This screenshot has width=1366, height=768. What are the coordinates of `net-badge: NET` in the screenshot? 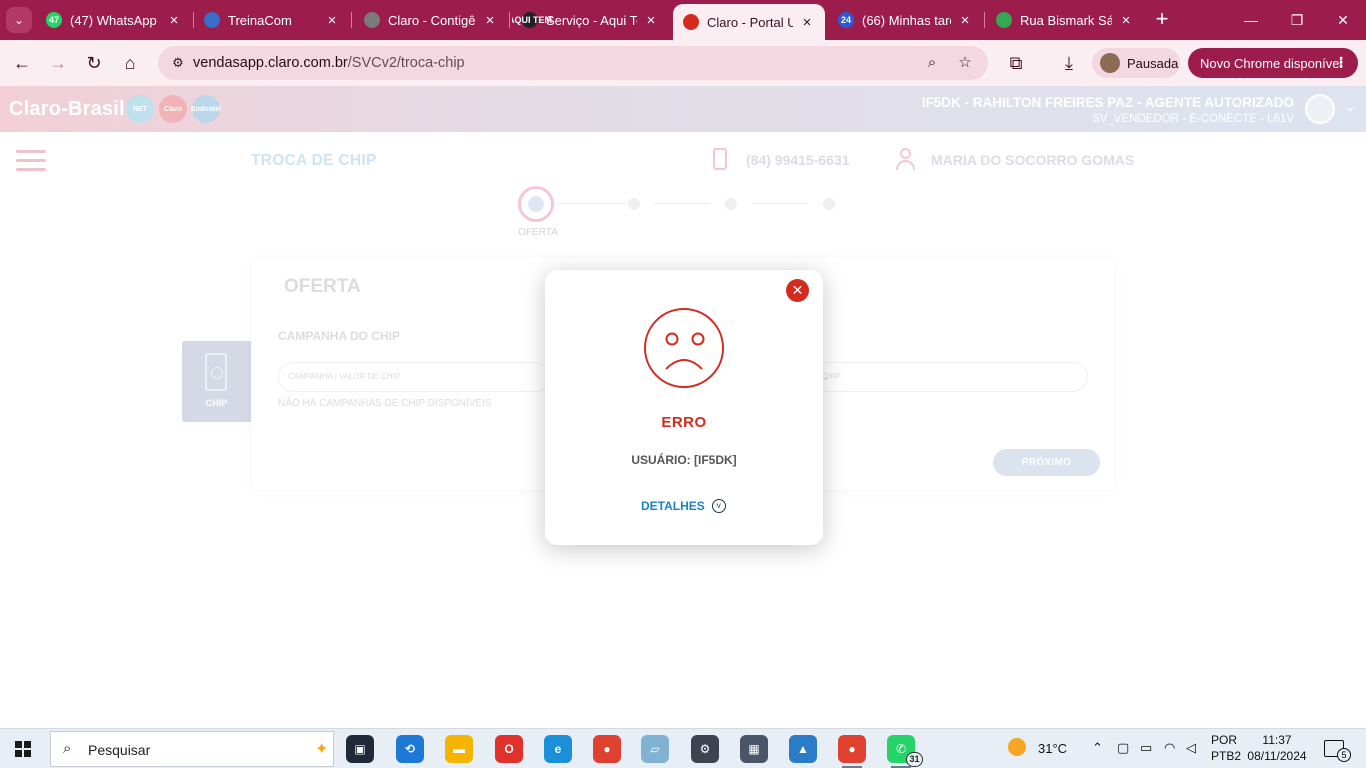 It's located at (140, 109).